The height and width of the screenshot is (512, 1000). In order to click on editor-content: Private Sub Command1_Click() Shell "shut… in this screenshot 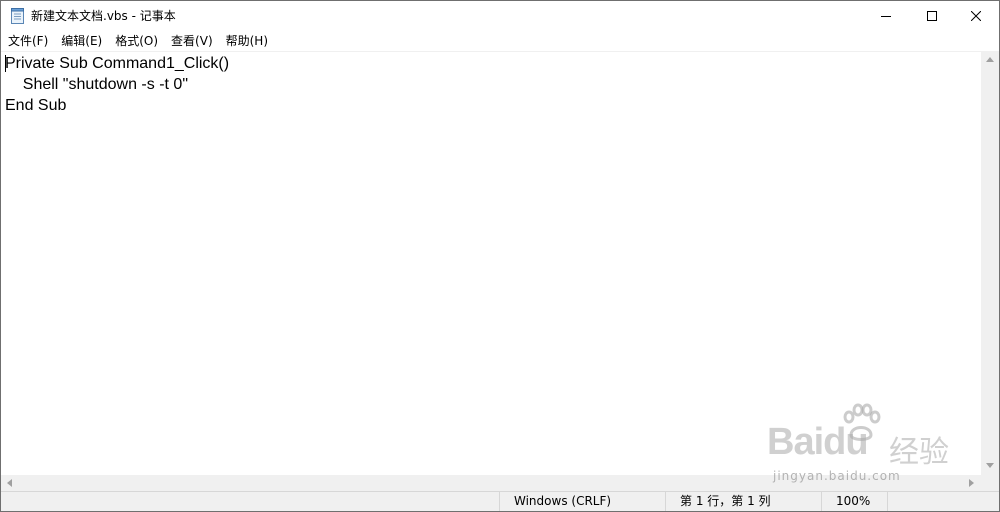, I will do `click(117, 84)`.